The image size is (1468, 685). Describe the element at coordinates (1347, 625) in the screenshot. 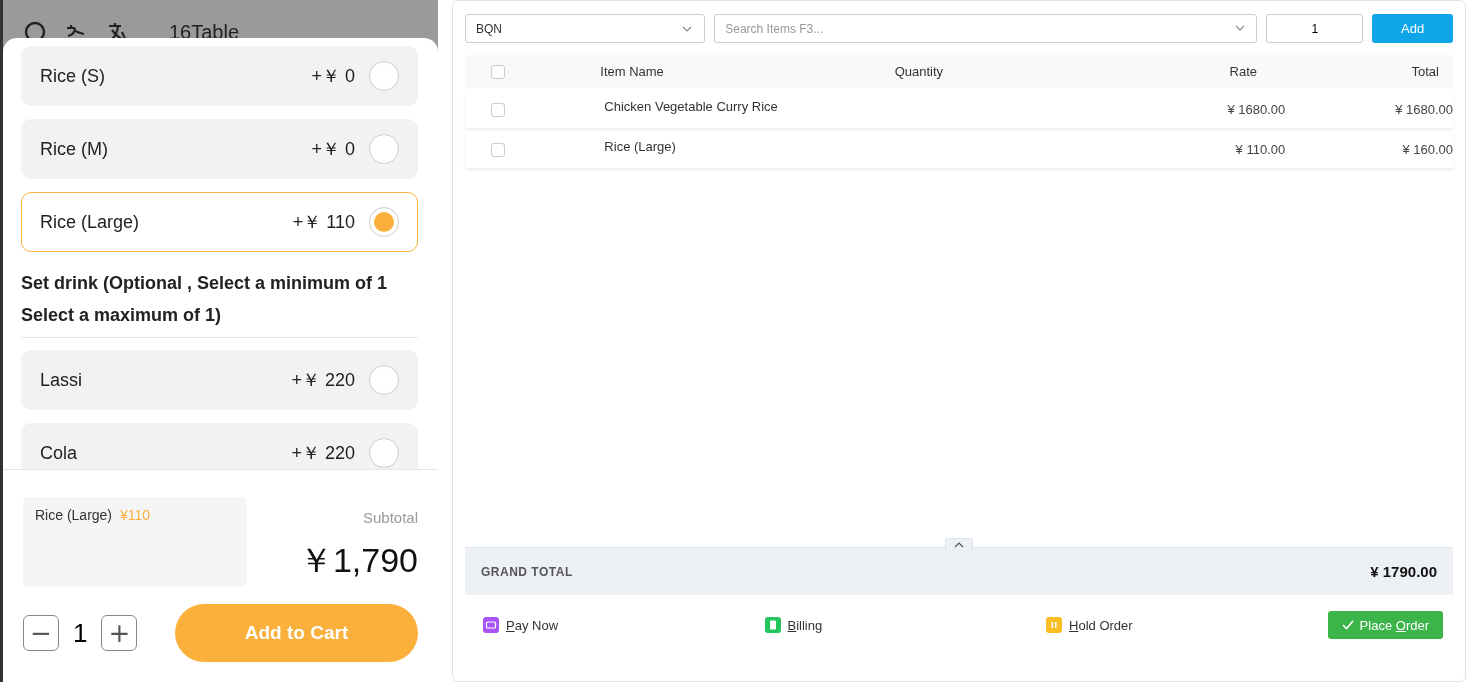

I see `check-icon` at that location.